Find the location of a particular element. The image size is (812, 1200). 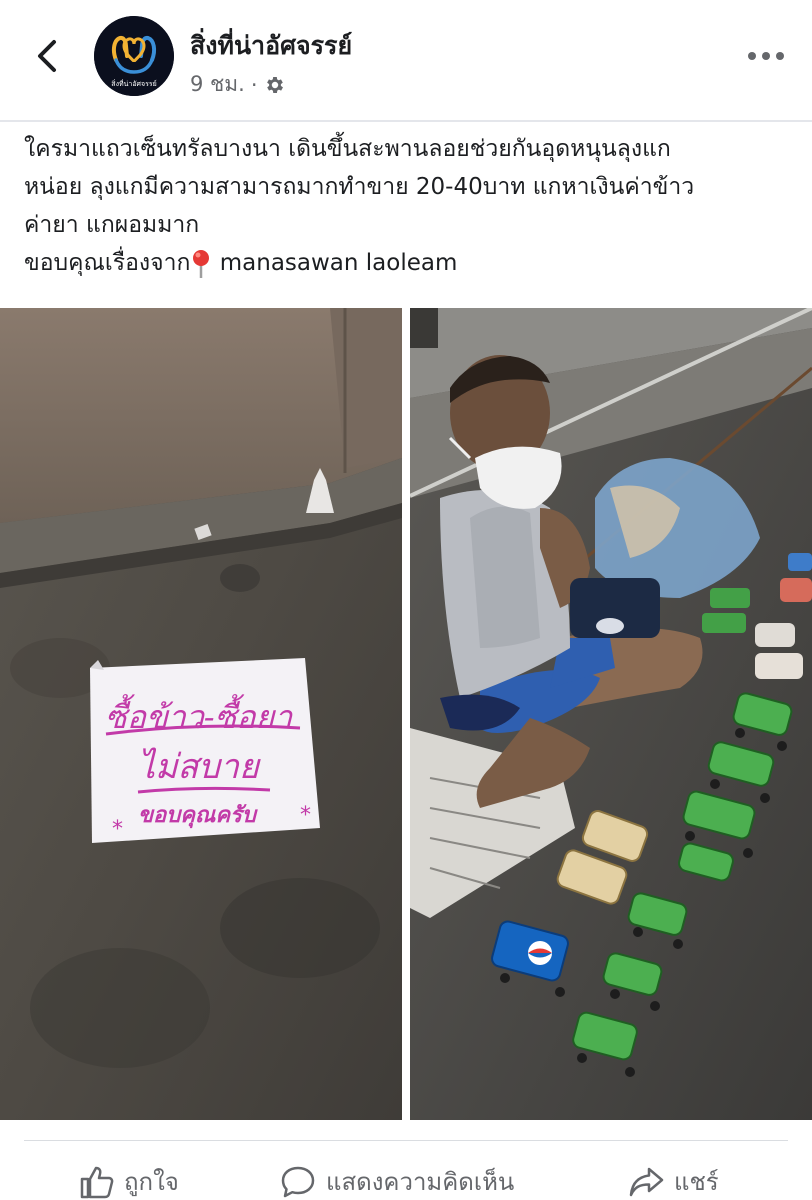

share-button: แชร์ is located at coordinates (673, 1181).